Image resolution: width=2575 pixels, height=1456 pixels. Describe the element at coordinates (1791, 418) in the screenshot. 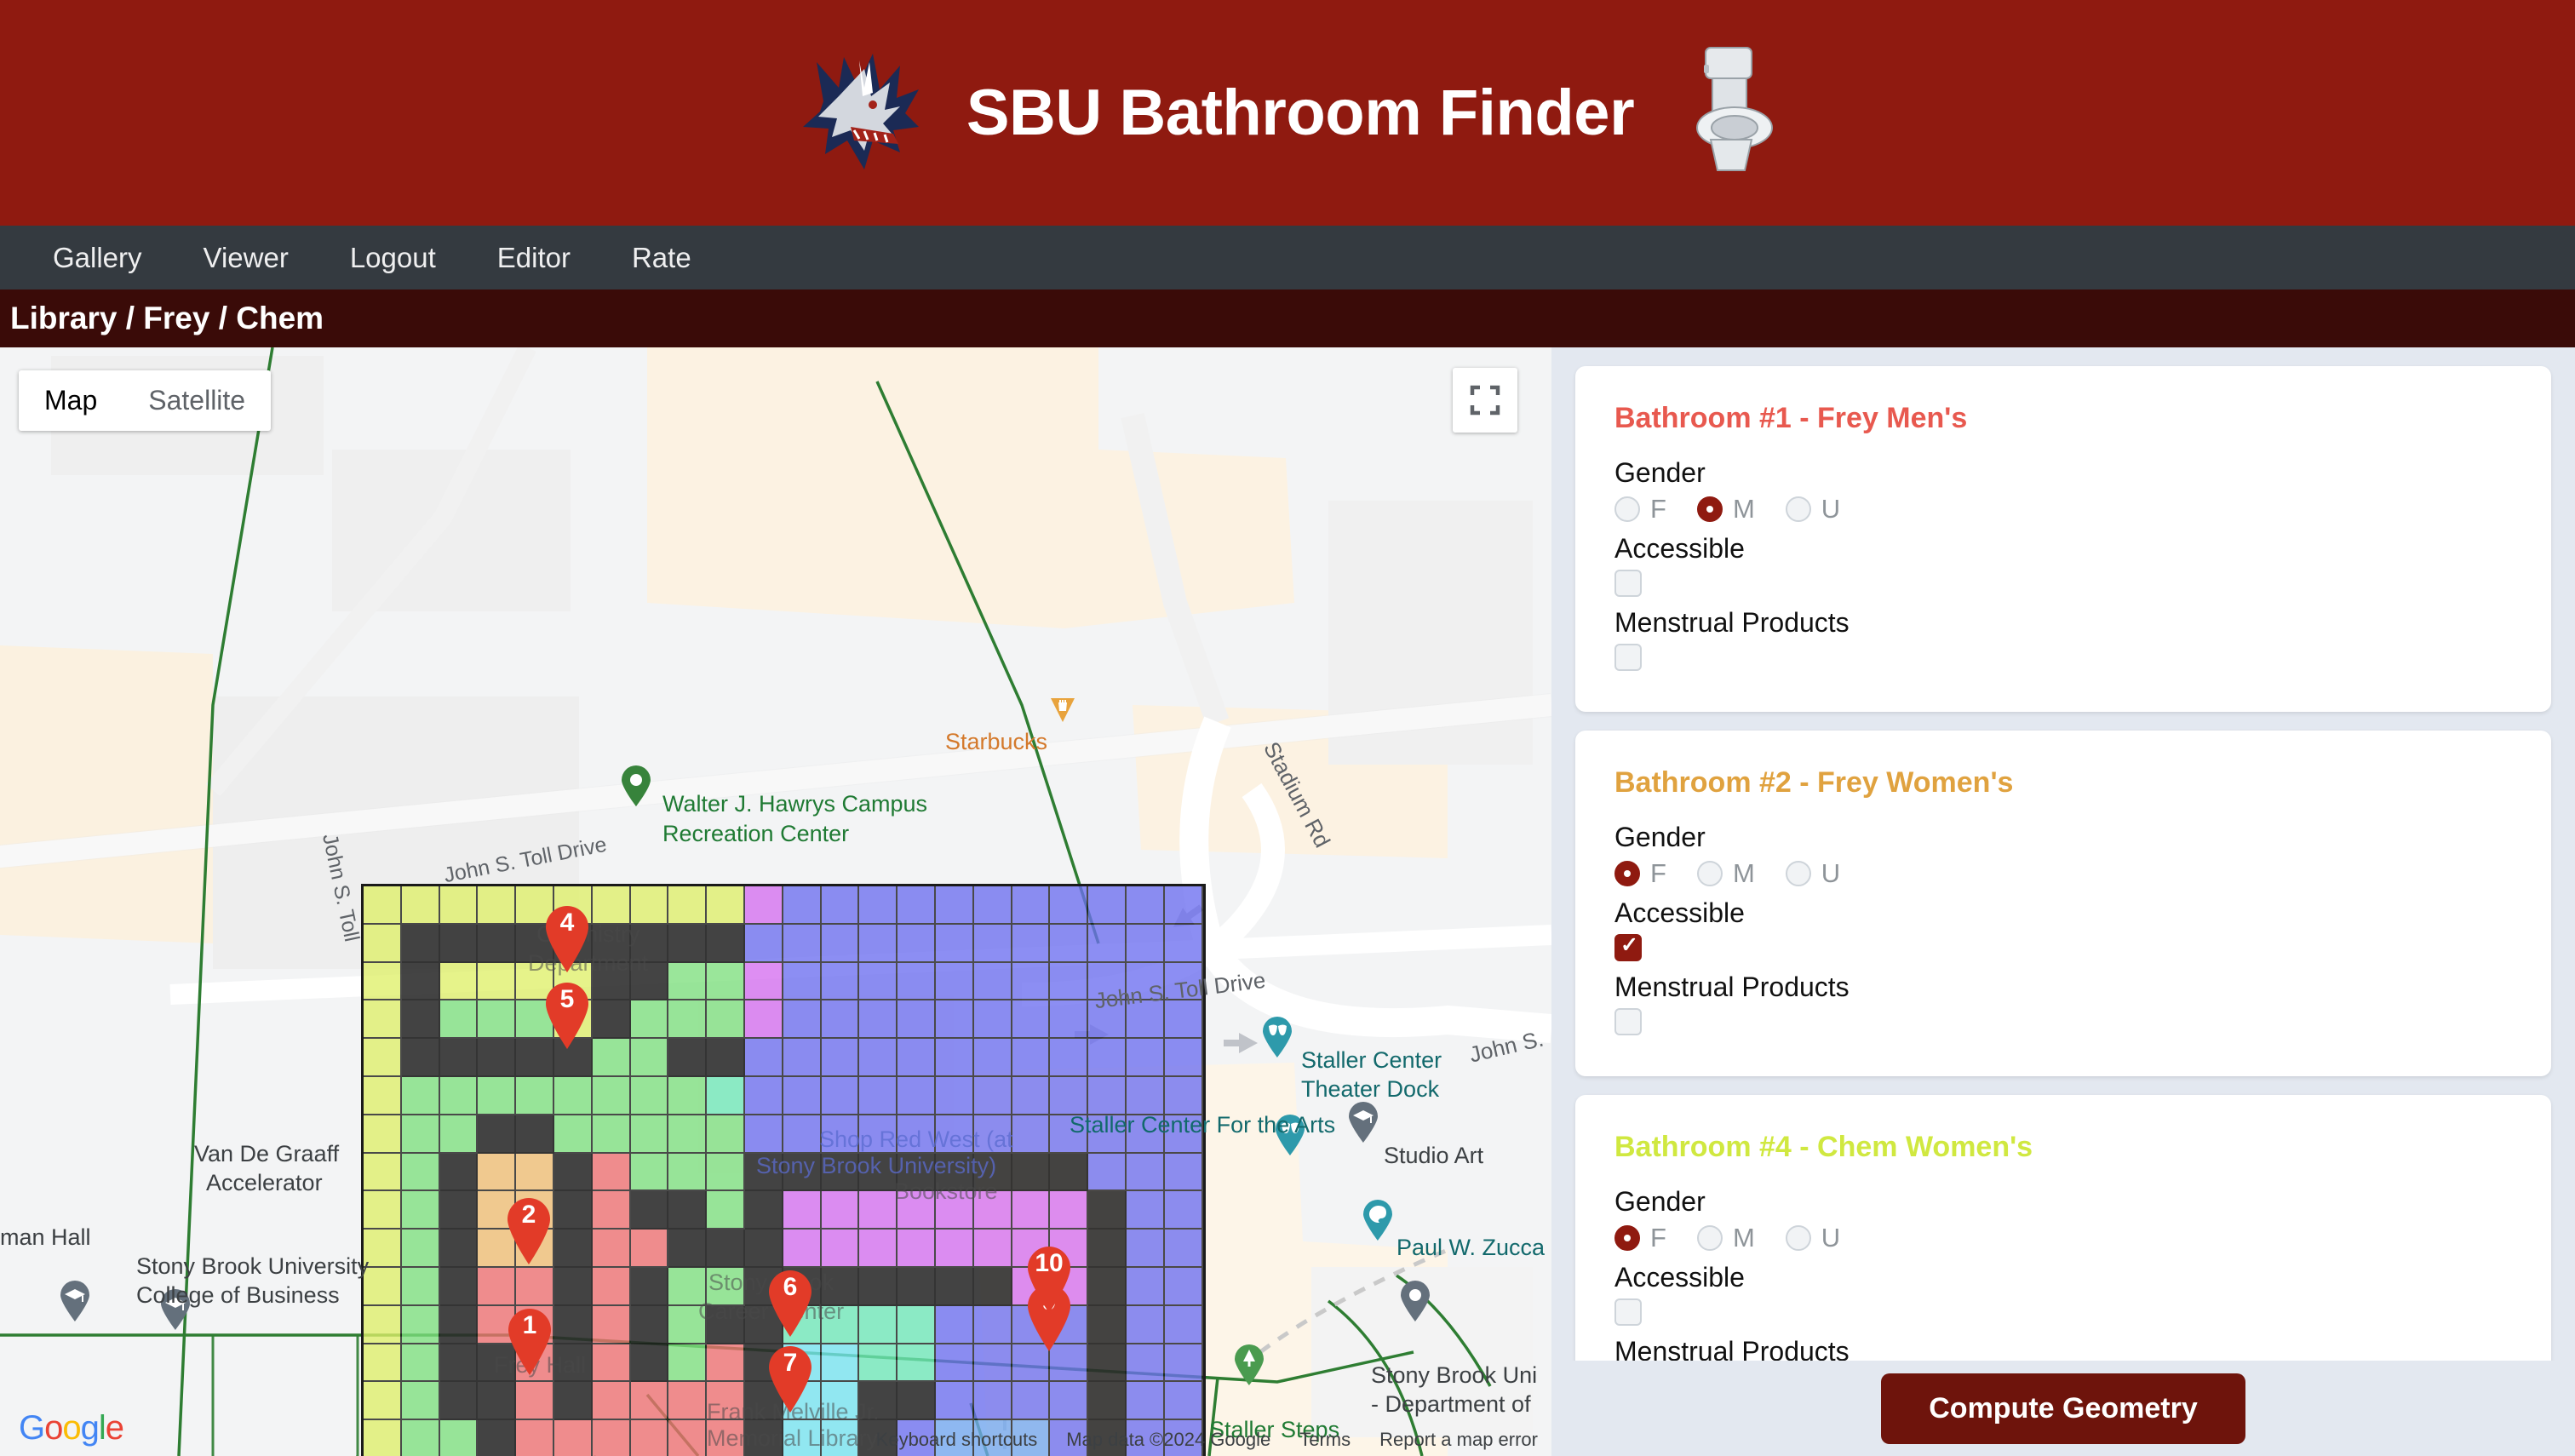

I see `bathroom-card-title: Bathroom #1 - Frey Men's` at that location.